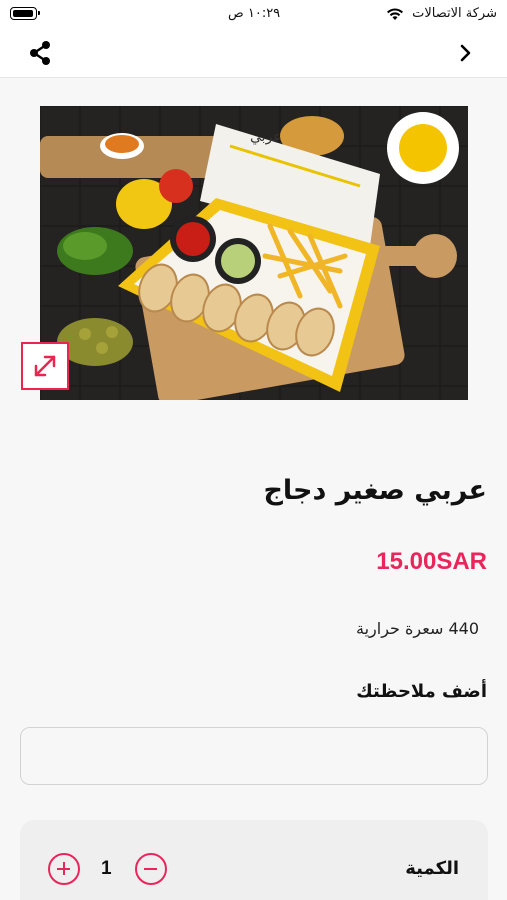 This screenshot has height=900, width=507. What do you see at coordinates (25, 13) in the screenshot?
I see `battery-icon` at bounding box center [25, 13].